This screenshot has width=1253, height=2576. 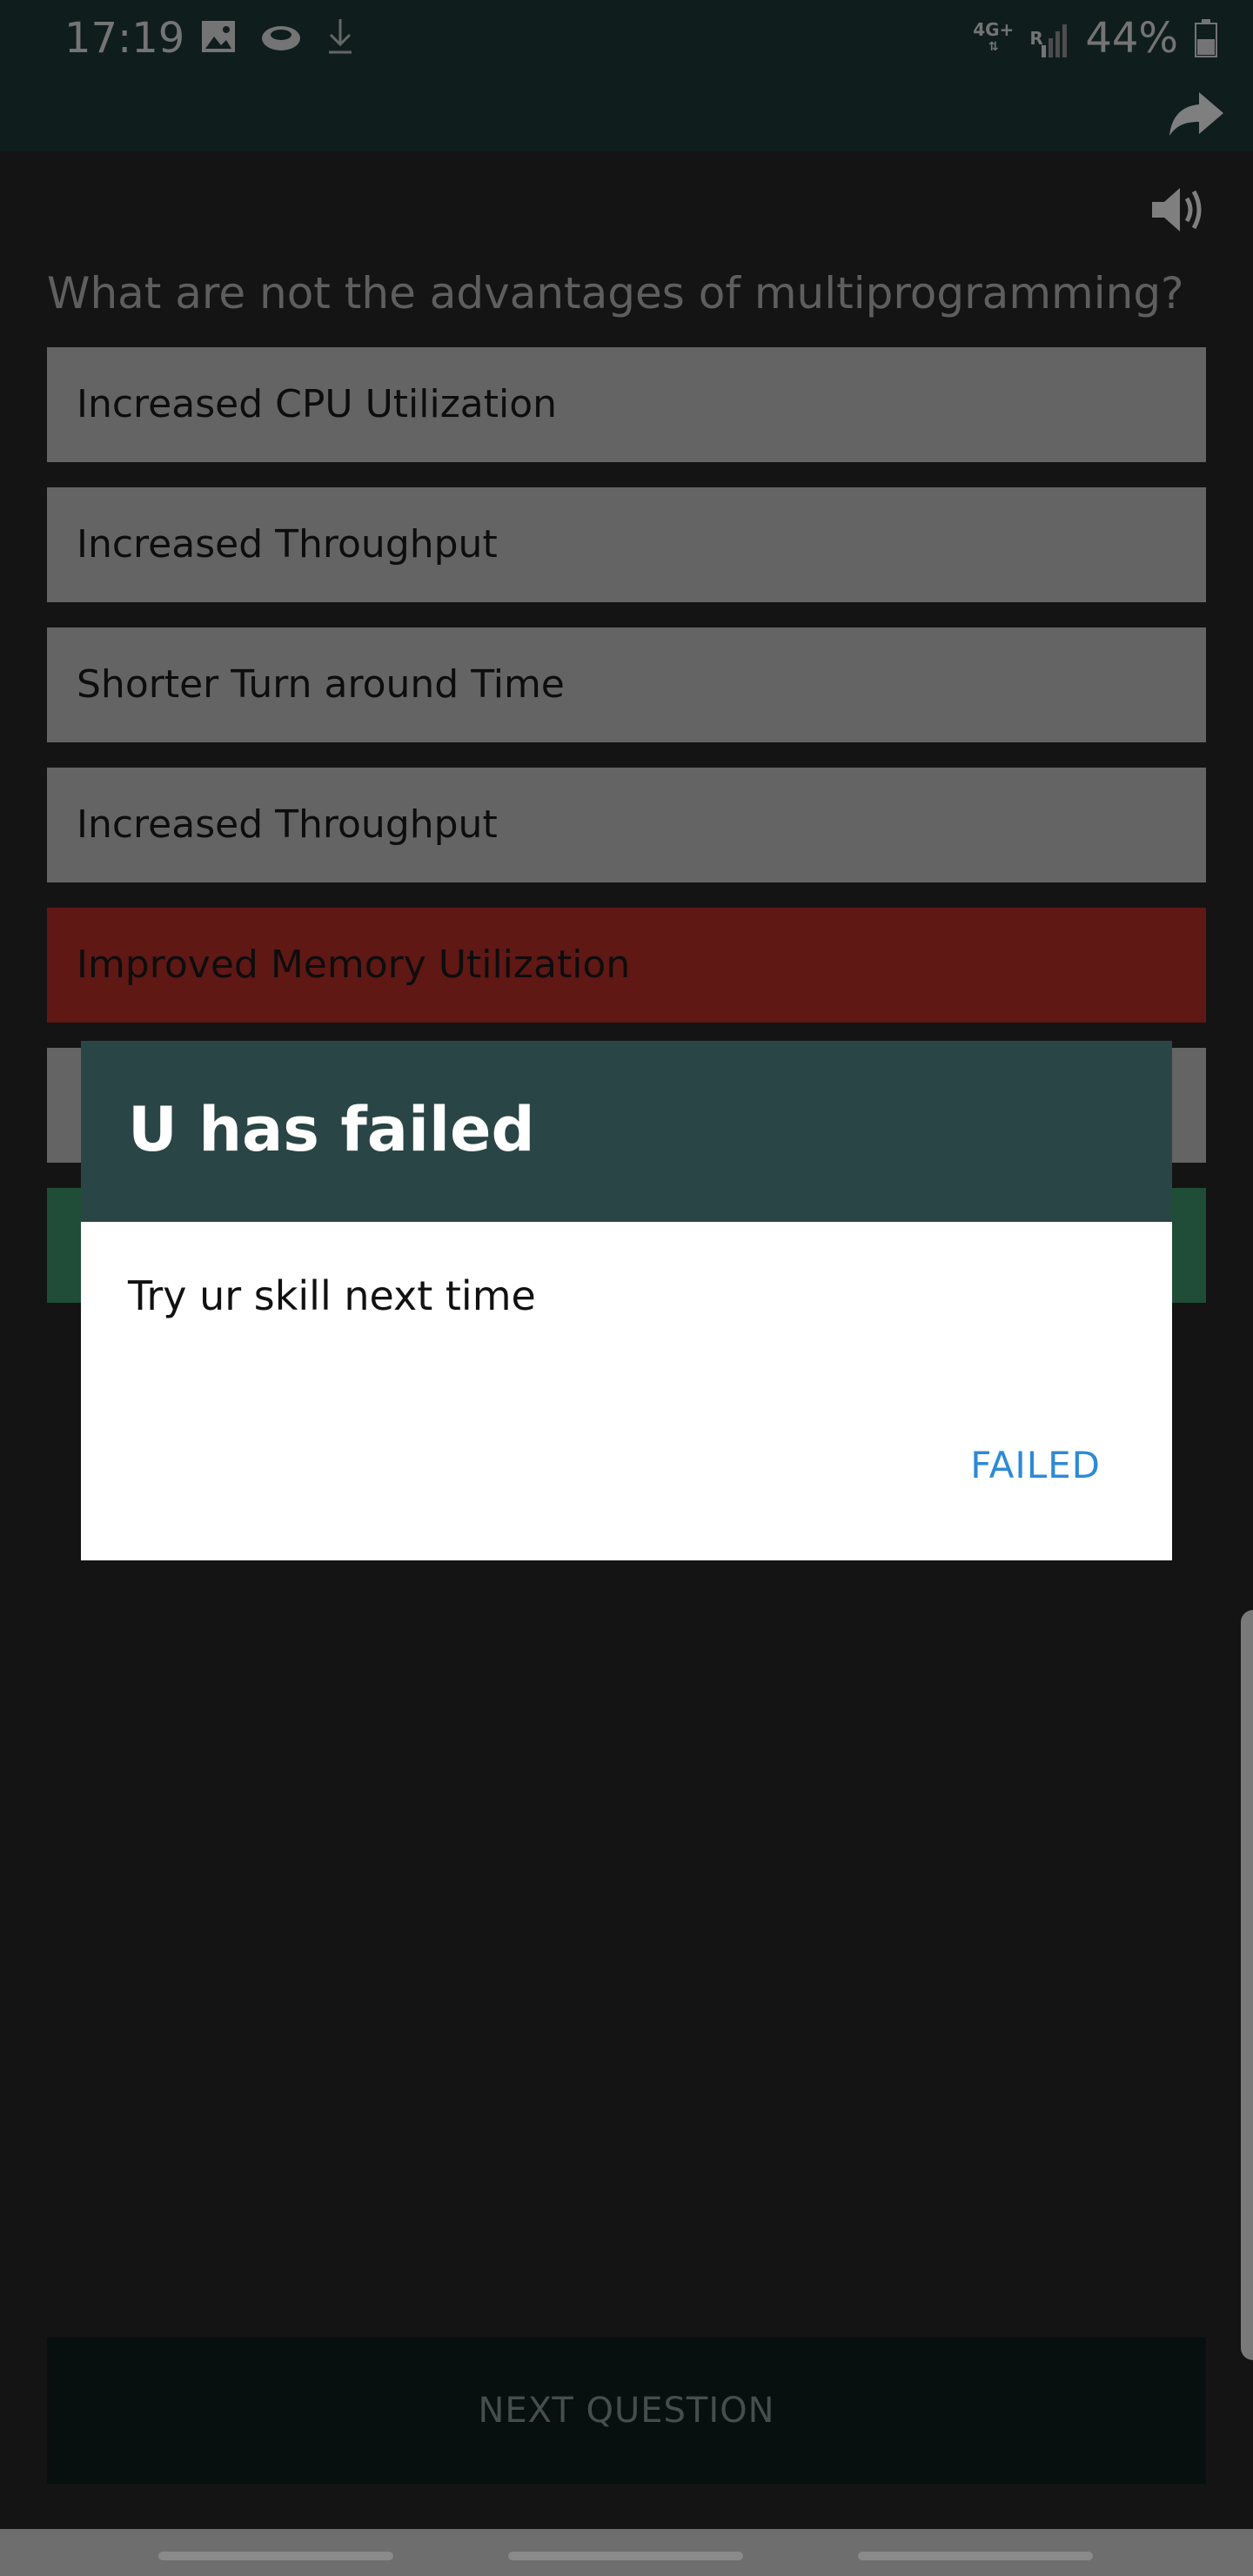 I want to click on navigation-bar, so click(x=626, y=2553).